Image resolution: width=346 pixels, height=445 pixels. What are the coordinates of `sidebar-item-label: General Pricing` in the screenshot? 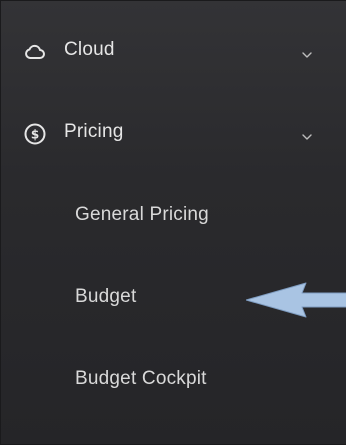 It's located at (142, 214).